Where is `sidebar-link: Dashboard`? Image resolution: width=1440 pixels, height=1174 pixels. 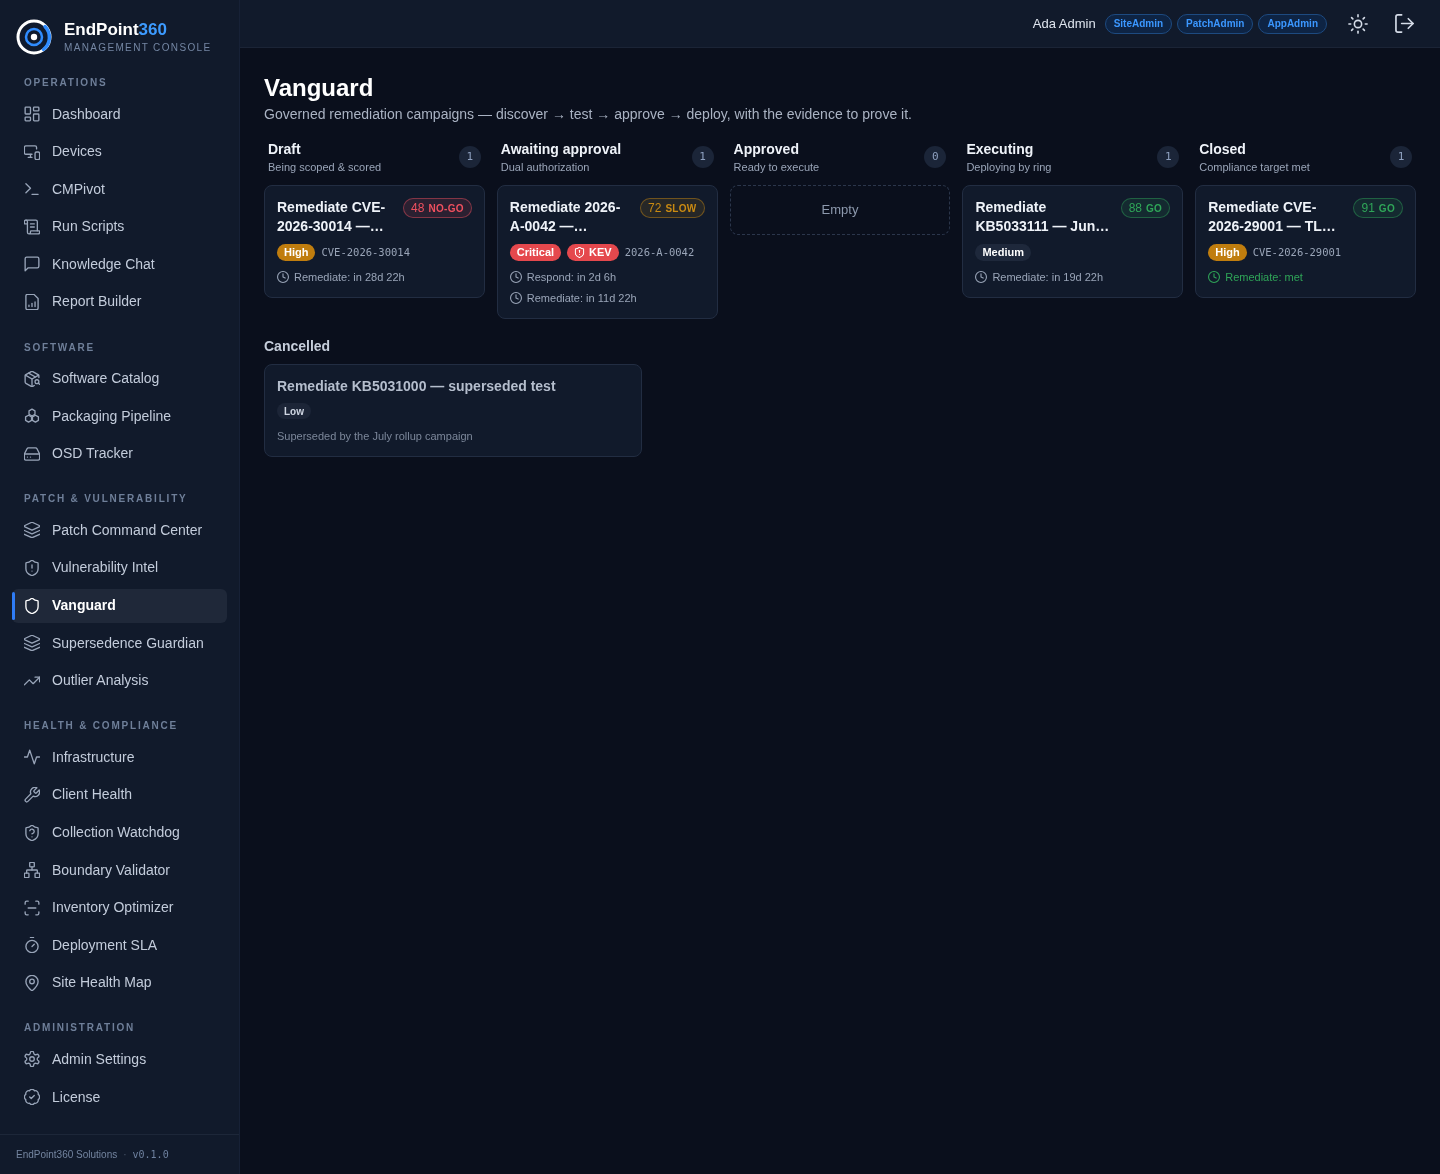 sidebar-link: Dashboard is located at coordinates (119, 114).